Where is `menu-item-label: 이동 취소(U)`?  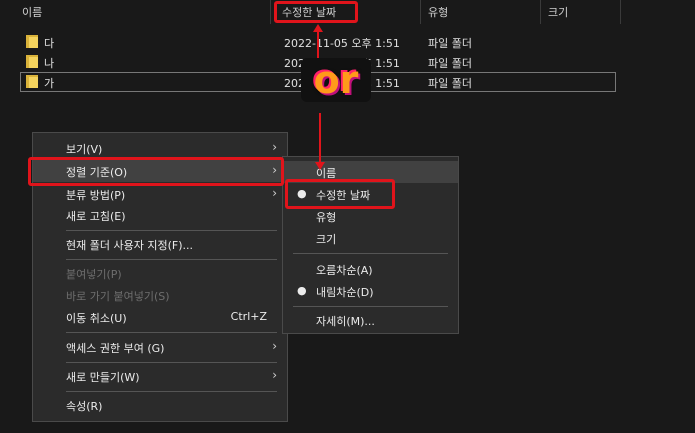 menu-item-label: 이동 취소(U) is located at coordinates (96, 318).